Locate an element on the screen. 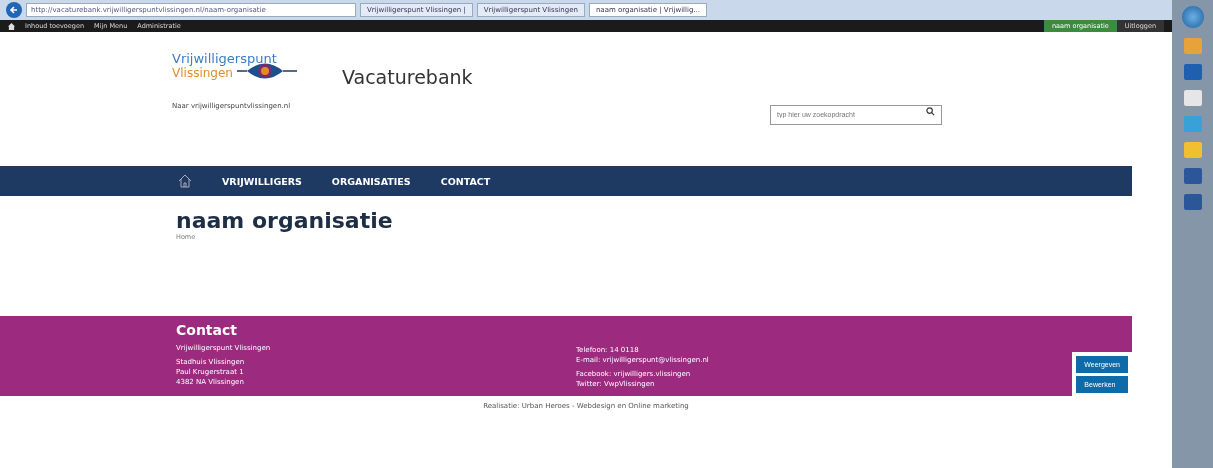 The height and width of the screenshot is (468, 1213). search-icon is located at coordinates (930, 111).